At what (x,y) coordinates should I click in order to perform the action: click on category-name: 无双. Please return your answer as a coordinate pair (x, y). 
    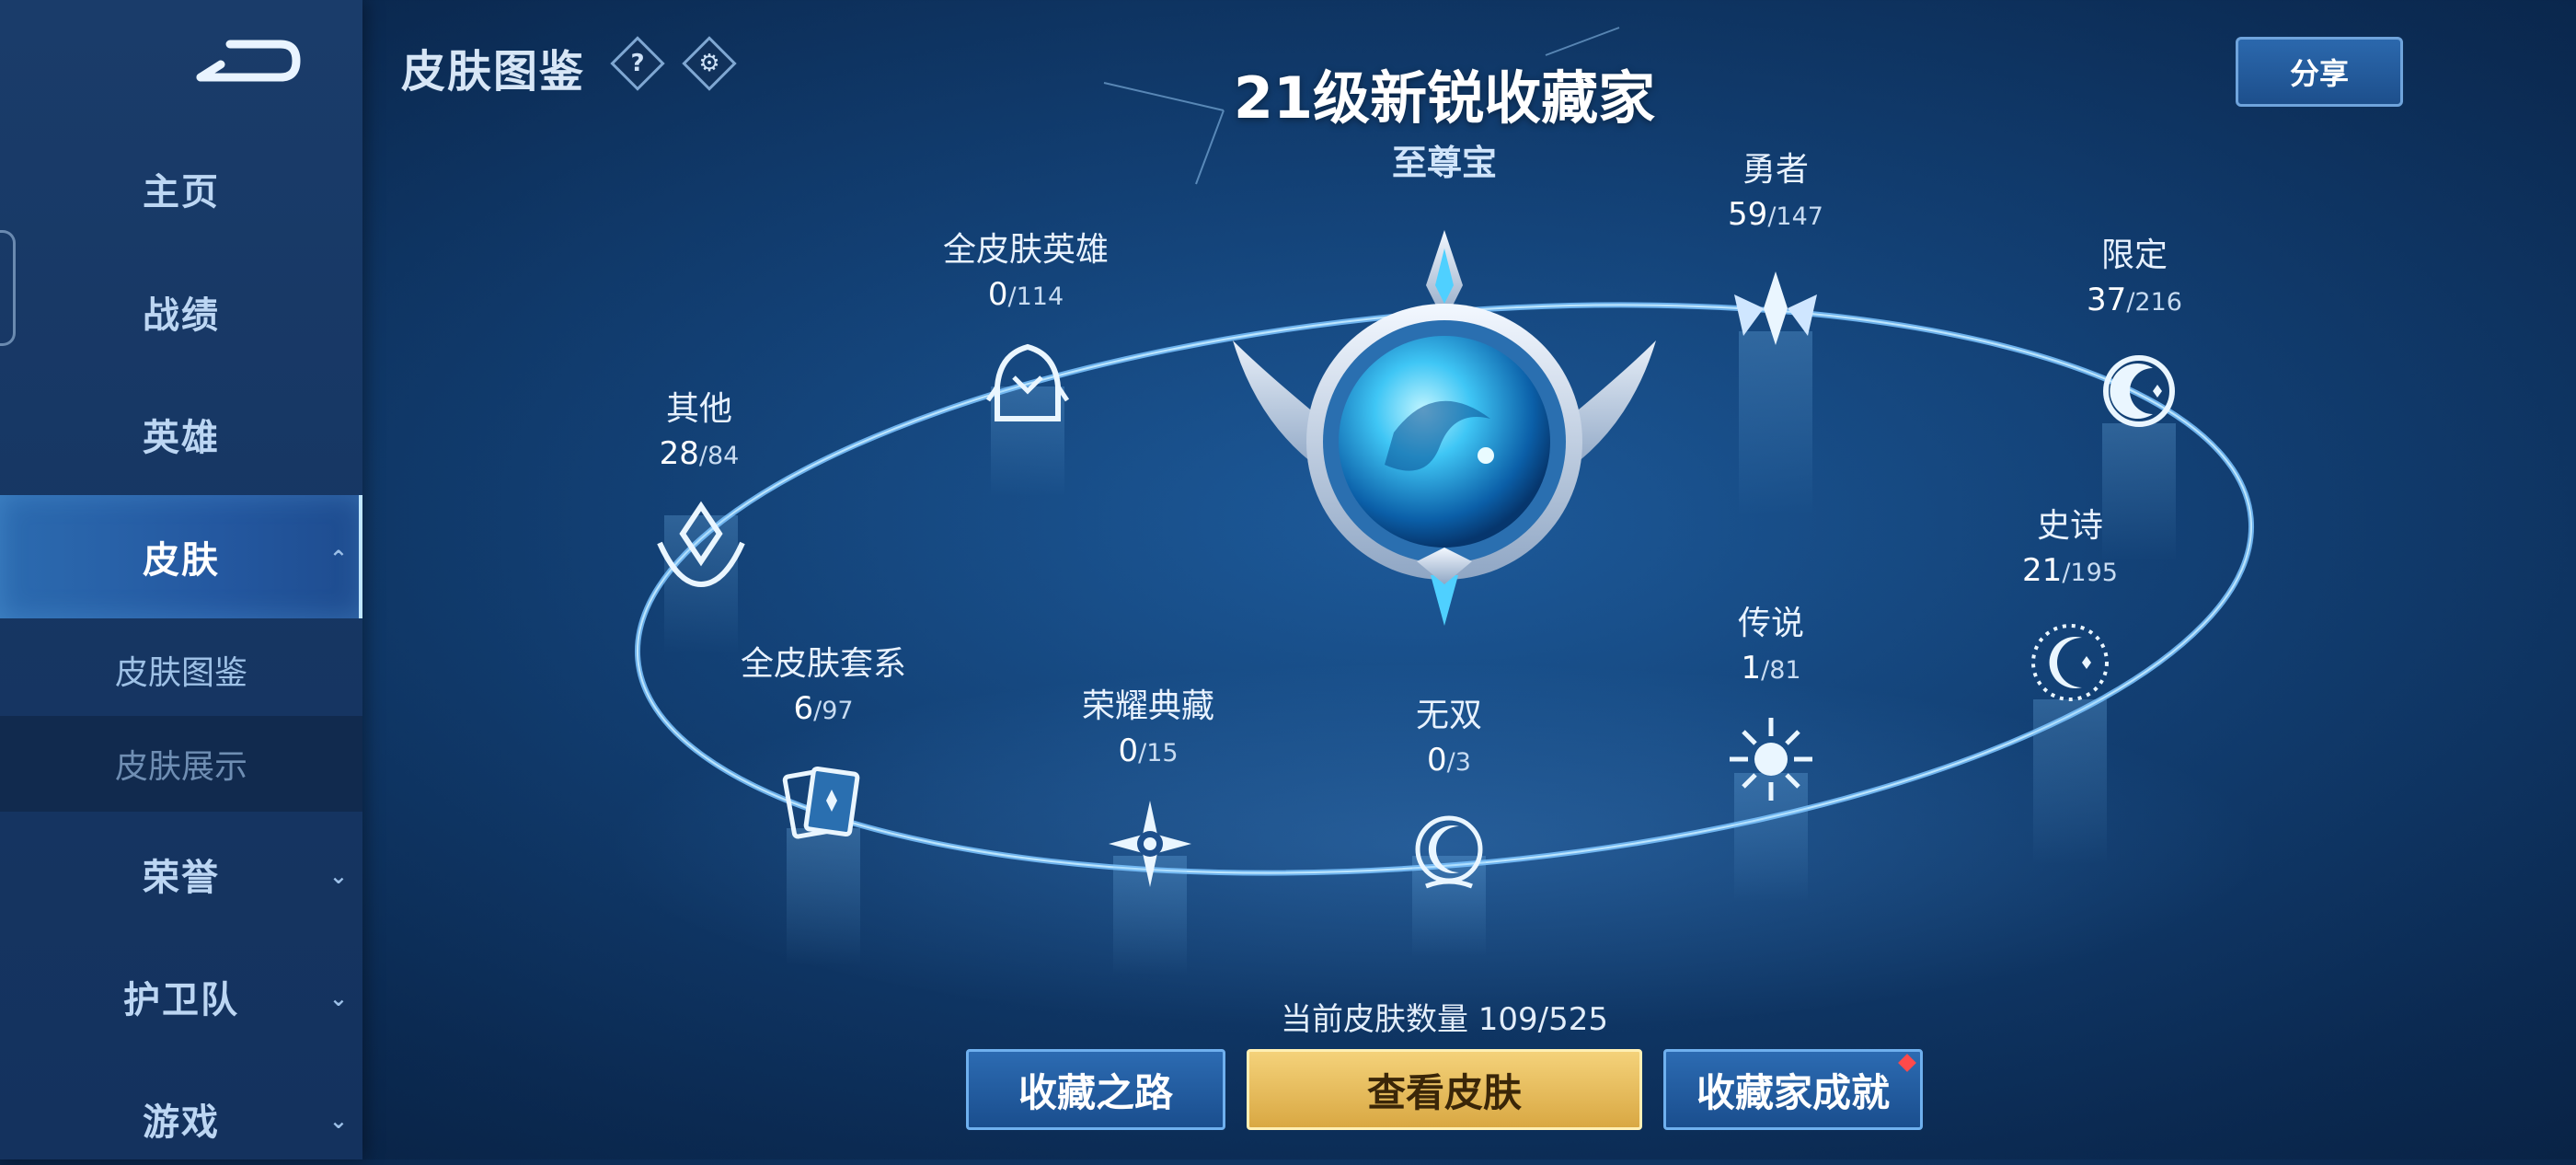
    Looking at the image, I should click on (1448, 715).